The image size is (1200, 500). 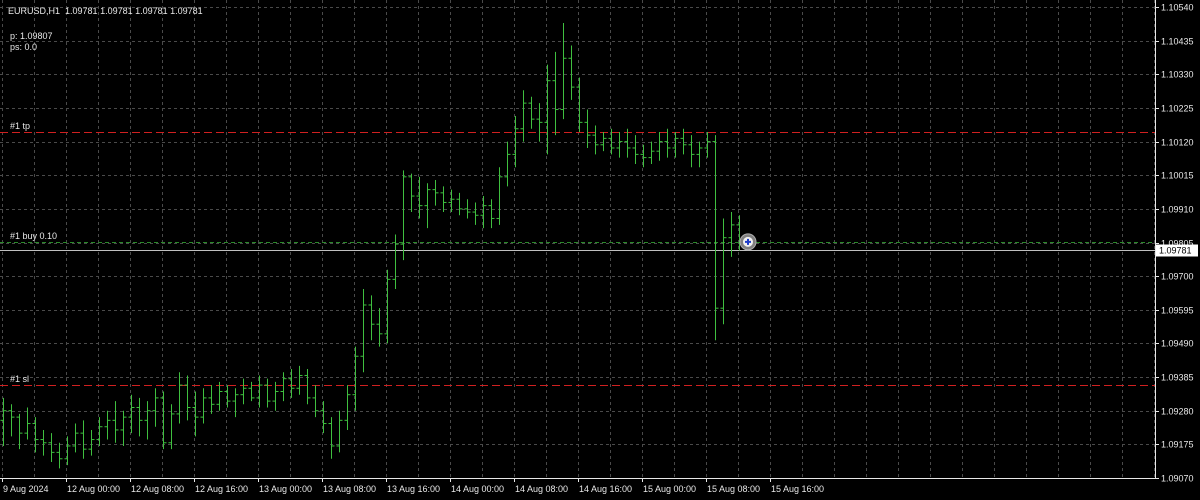 I want to click on symbol-timeframe: EURUSD,H1, so click(x=34, y=11).